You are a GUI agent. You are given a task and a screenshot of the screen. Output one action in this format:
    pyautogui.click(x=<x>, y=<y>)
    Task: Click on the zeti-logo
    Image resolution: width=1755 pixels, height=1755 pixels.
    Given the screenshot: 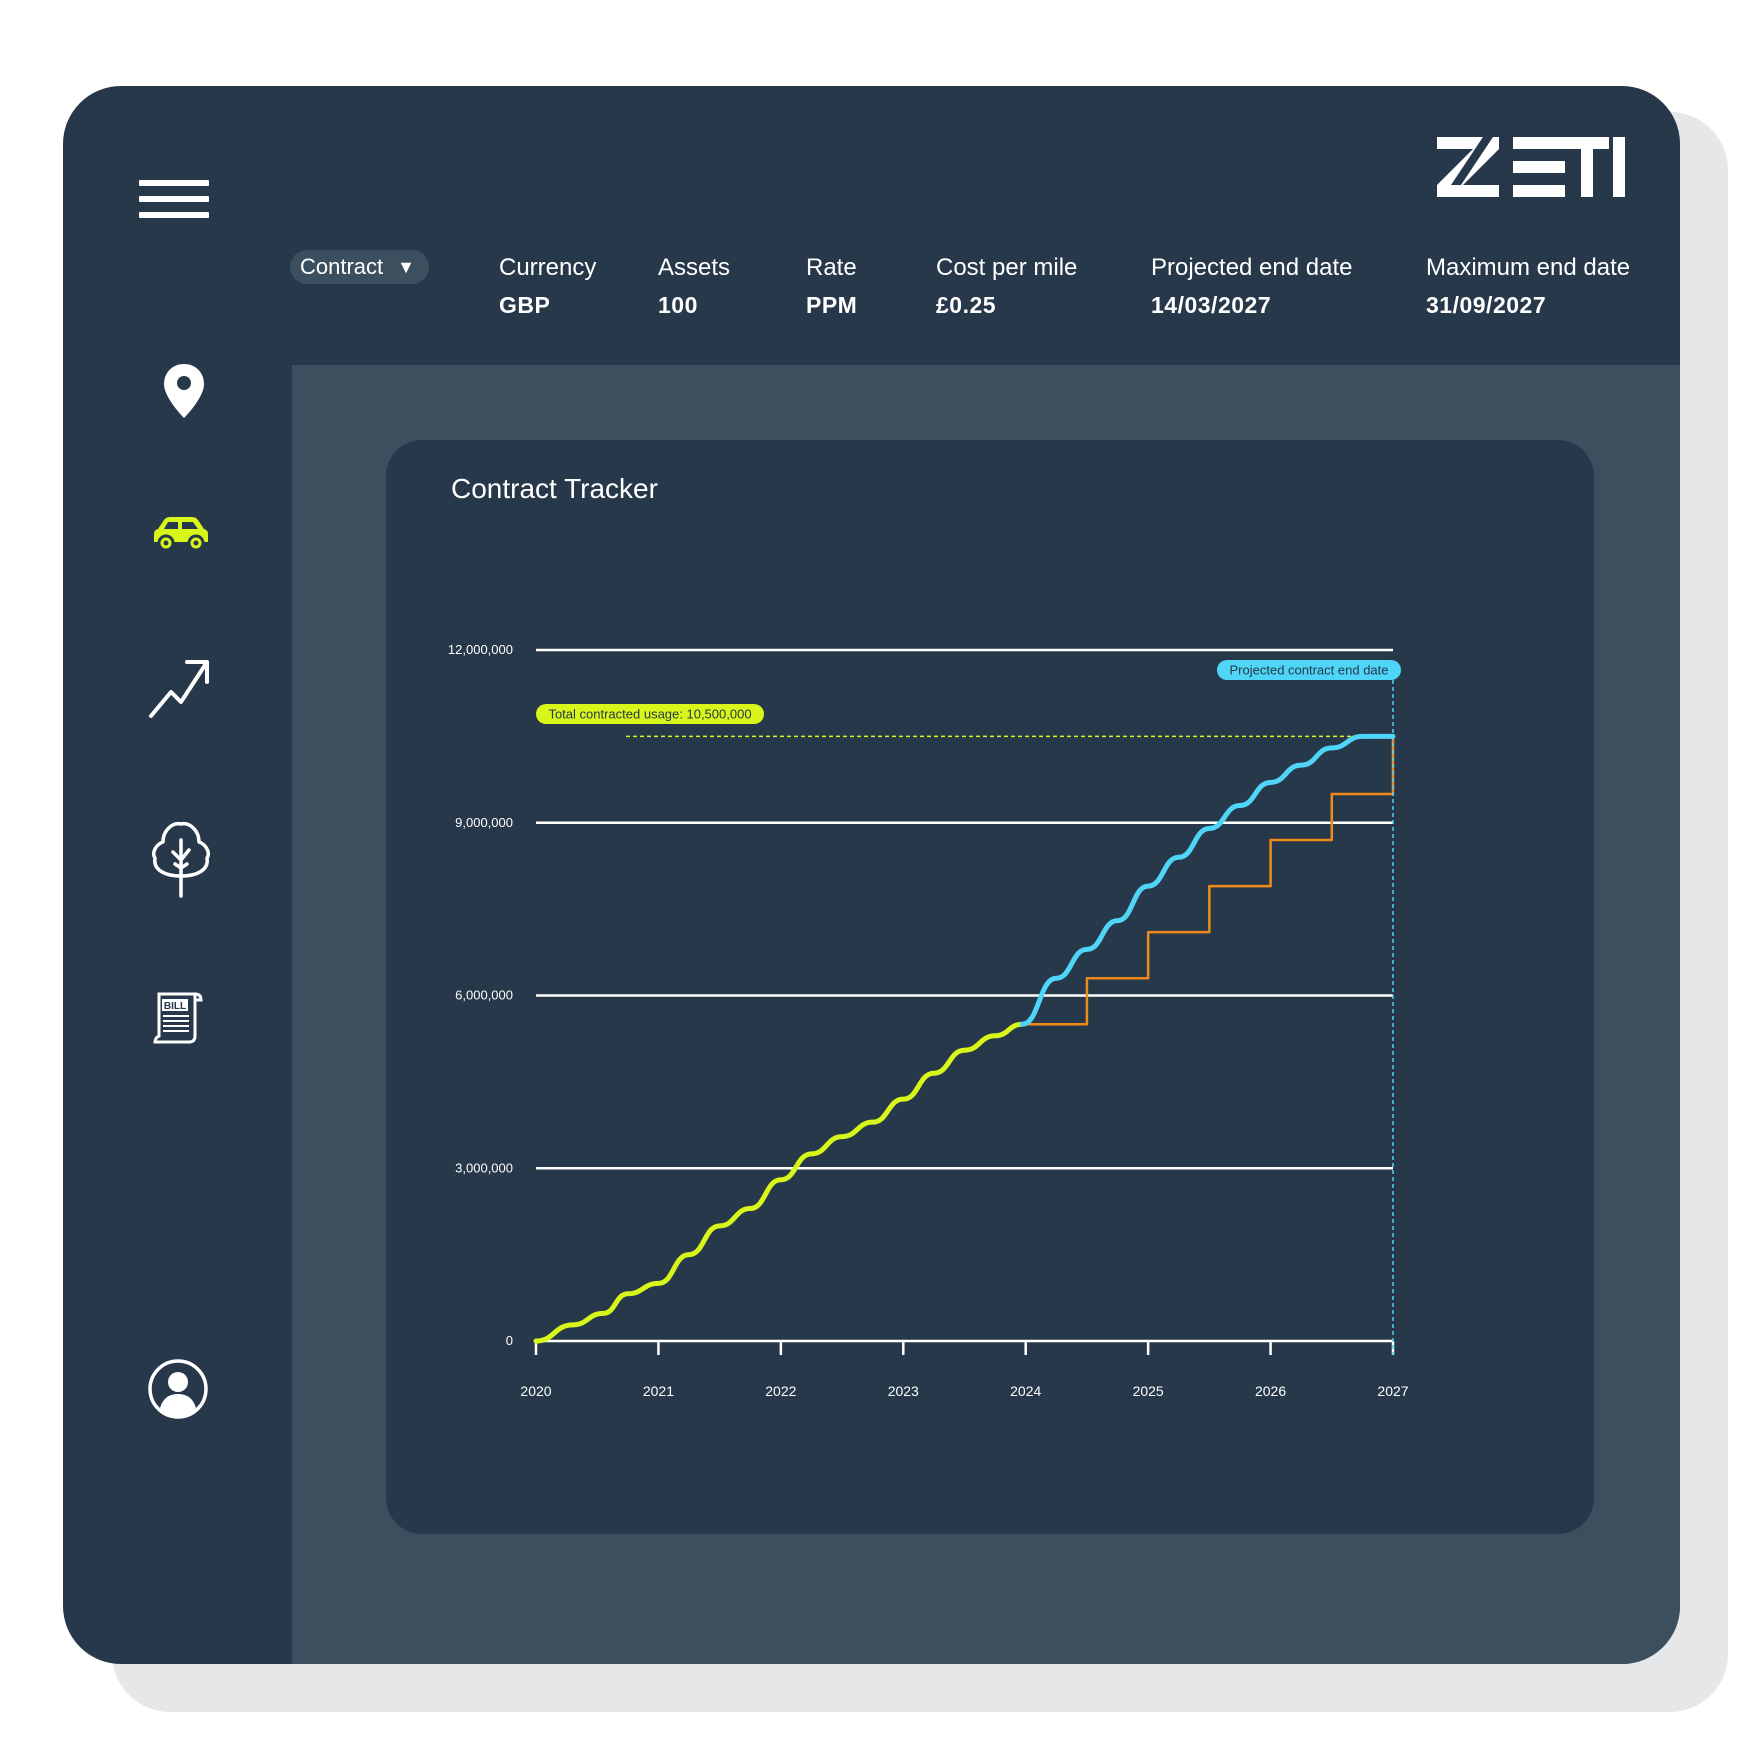 What is the action you would take?
    pyautogui.click(x=1530, y=167)
    